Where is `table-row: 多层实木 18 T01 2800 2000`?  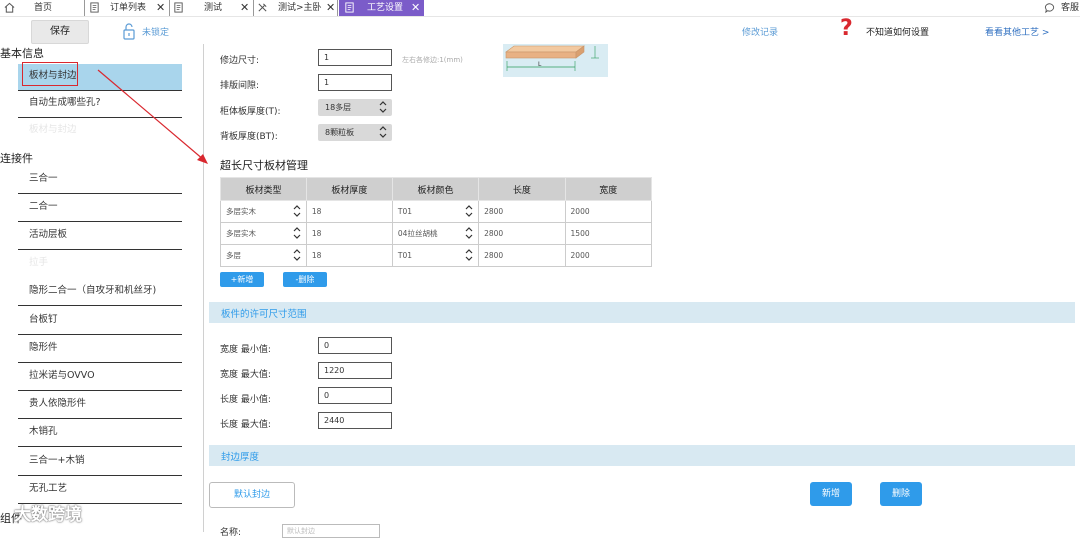 table-row: 多层实木 18 T01 2800 2000 is located at coordinates (436, 211).